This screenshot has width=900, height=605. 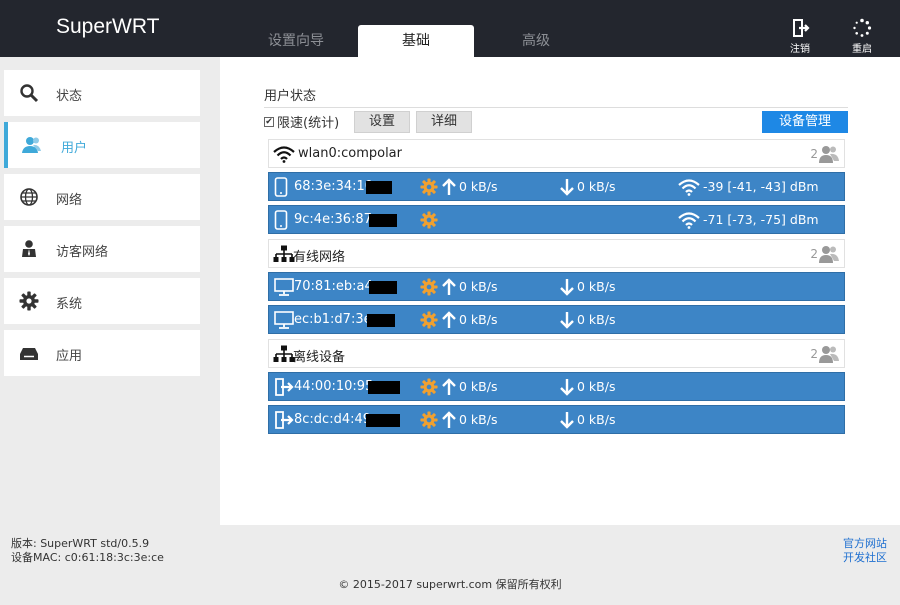 I want to click on official-site-link: 官方网站, so click(x=865, y=544).